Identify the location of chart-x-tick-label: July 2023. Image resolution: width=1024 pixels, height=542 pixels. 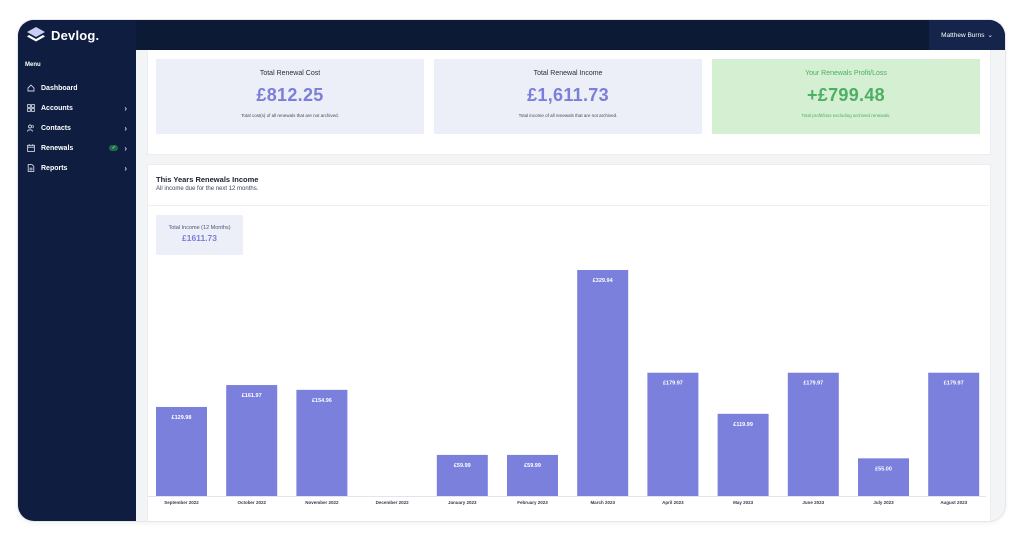
(883, 502).